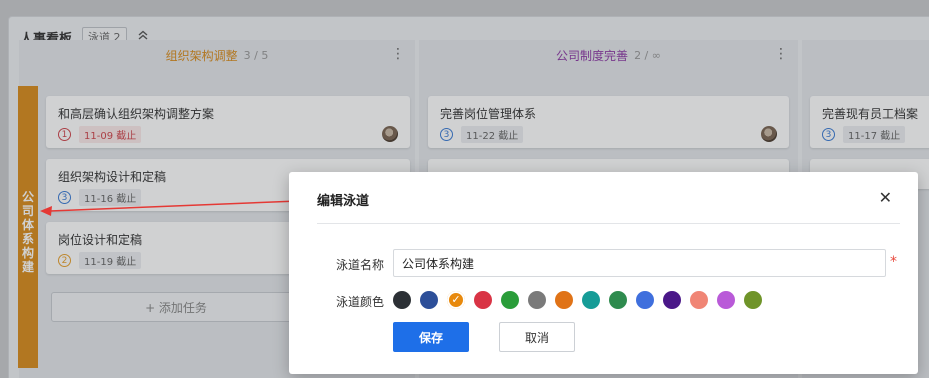 This screenshot has width=929, height=378. Describe the element at coordinates (343, 201) in the screenshot. I see `dialog-title: 编辑泳道` at that location.